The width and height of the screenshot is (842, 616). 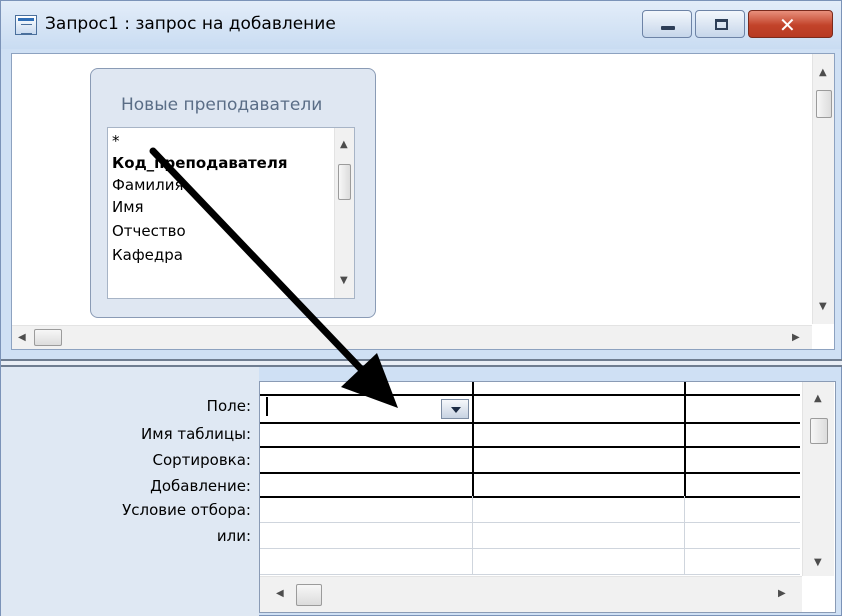 What do you see at coordinates (421, 363) in the screenshot?
I see `pane-splitter` at bounding box center [421, 363].